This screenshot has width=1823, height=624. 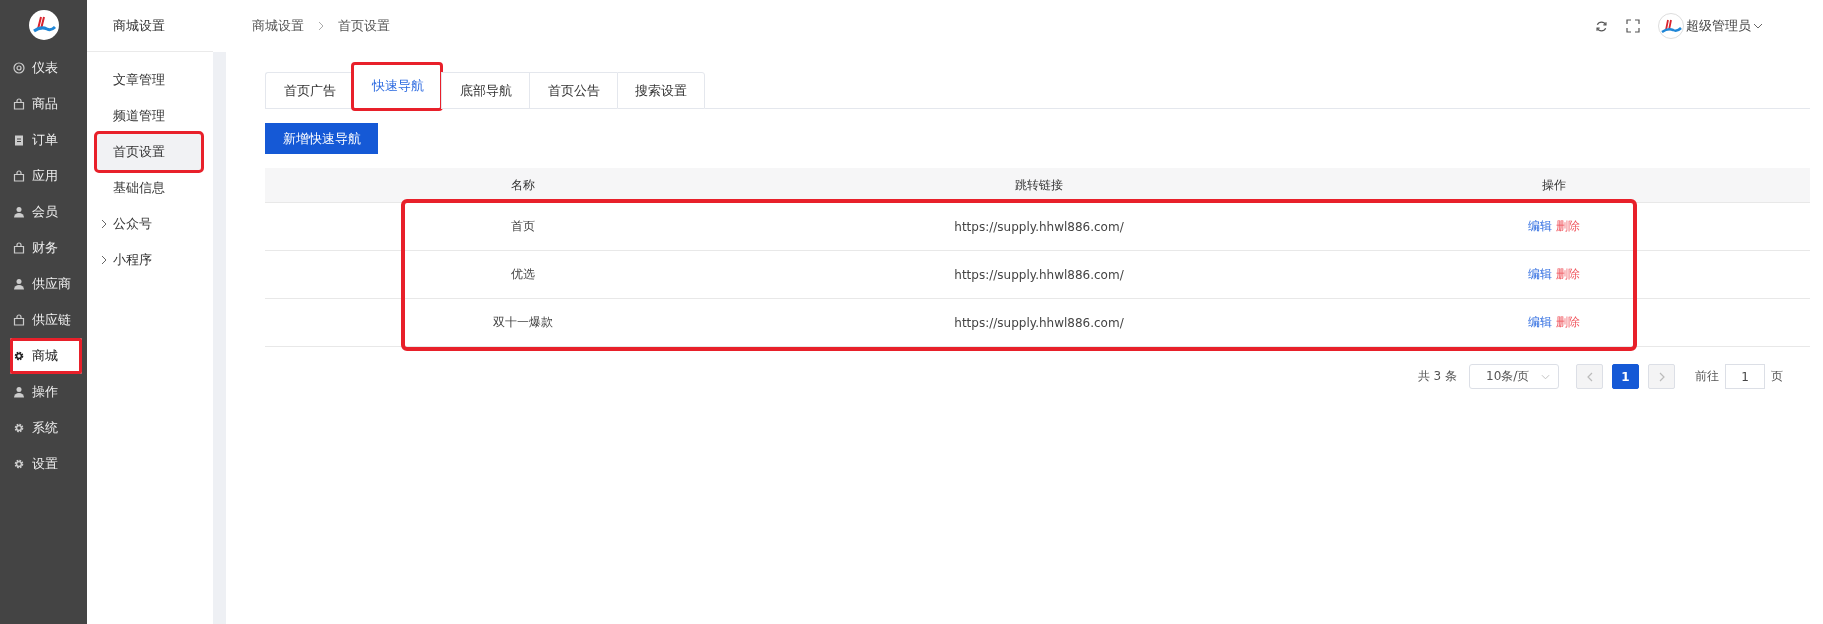 I want to click on sidebar-item: 操作, so click(x=43, y=392).